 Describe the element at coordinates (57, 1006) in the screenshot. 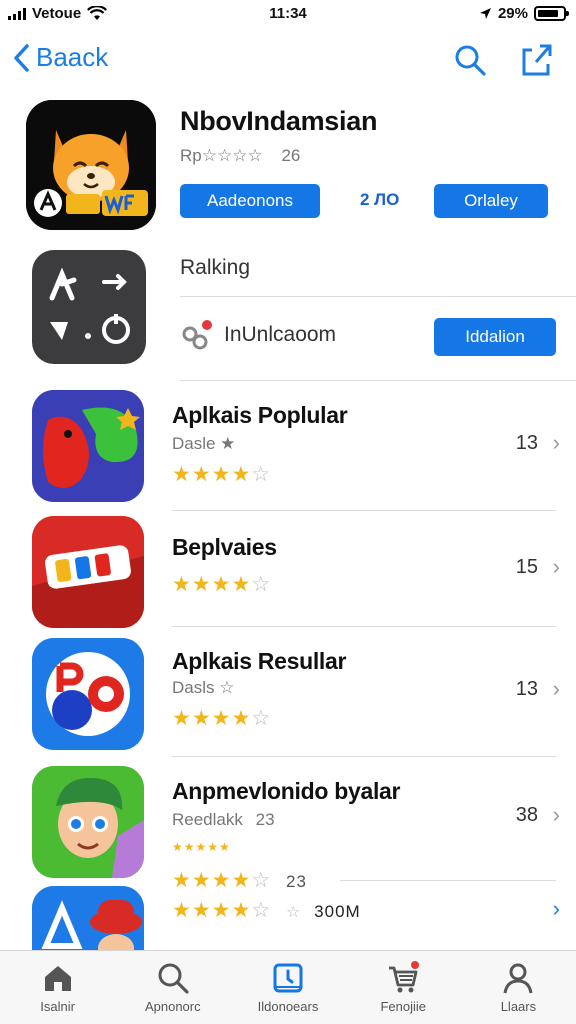

I see `tab-label: Isalnir` at that location.